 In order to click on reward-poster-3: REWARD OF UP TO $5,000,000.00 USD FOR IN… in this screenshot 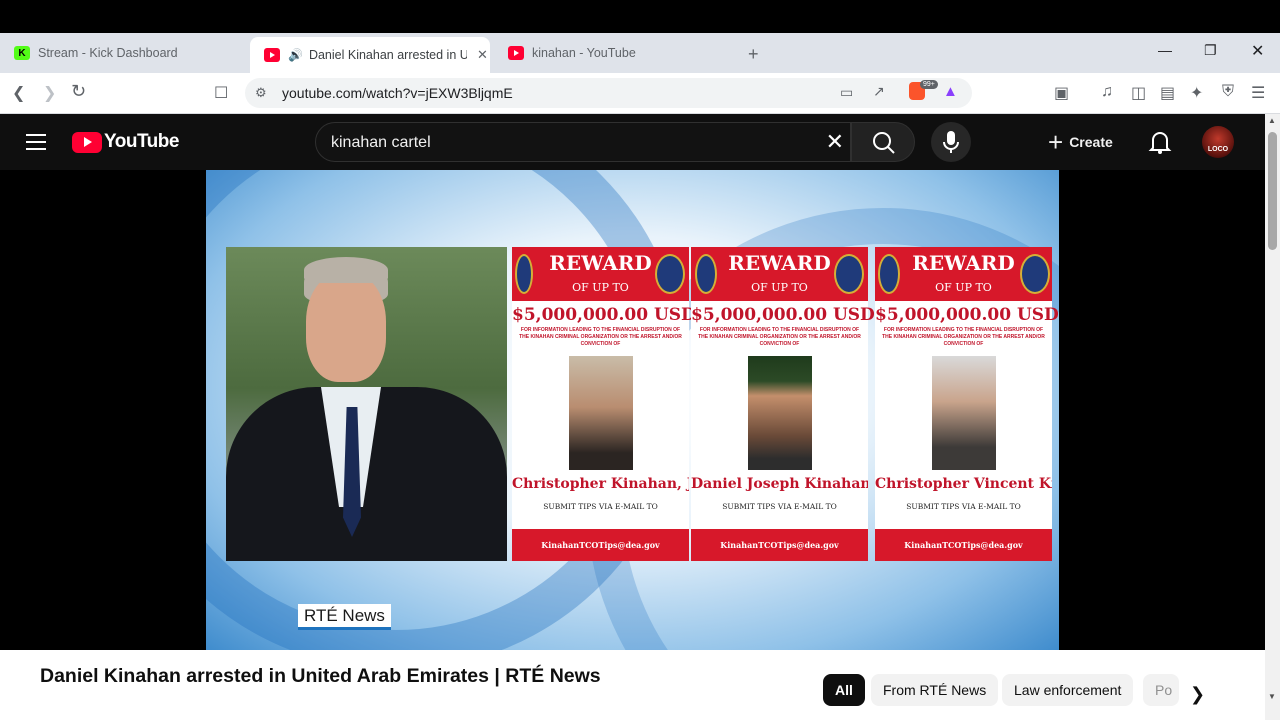, I will do `click(967, 404)`.